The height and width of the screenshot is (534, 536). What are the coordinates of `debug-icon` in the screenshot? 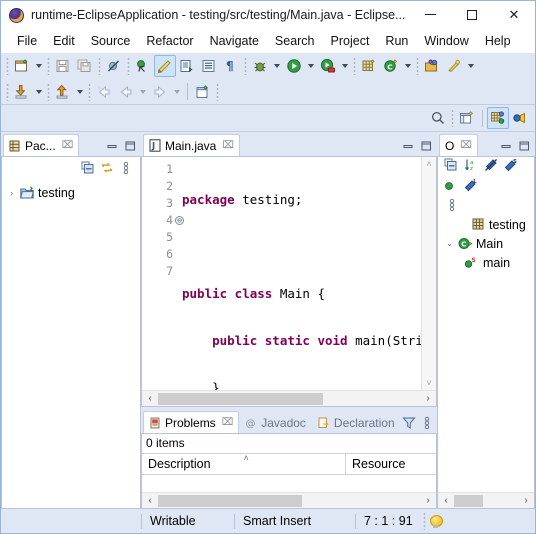 It's located at (260, 66).